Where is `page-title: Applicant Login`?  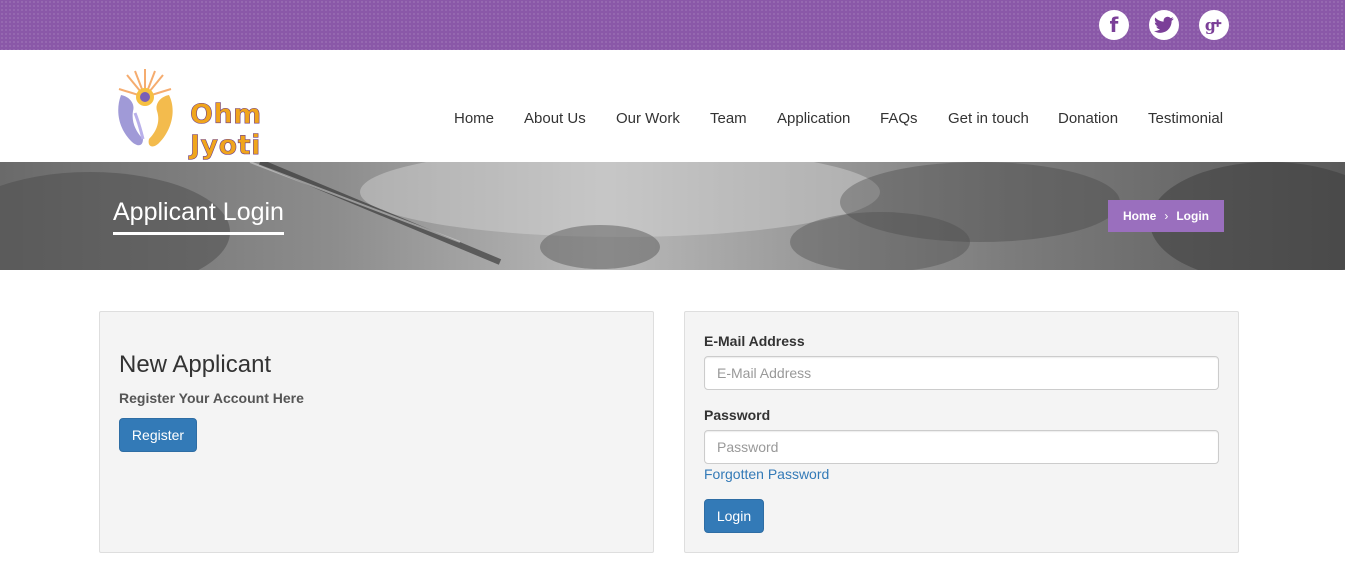 page-title: Applicant Login is located at coordinates (198, 216).